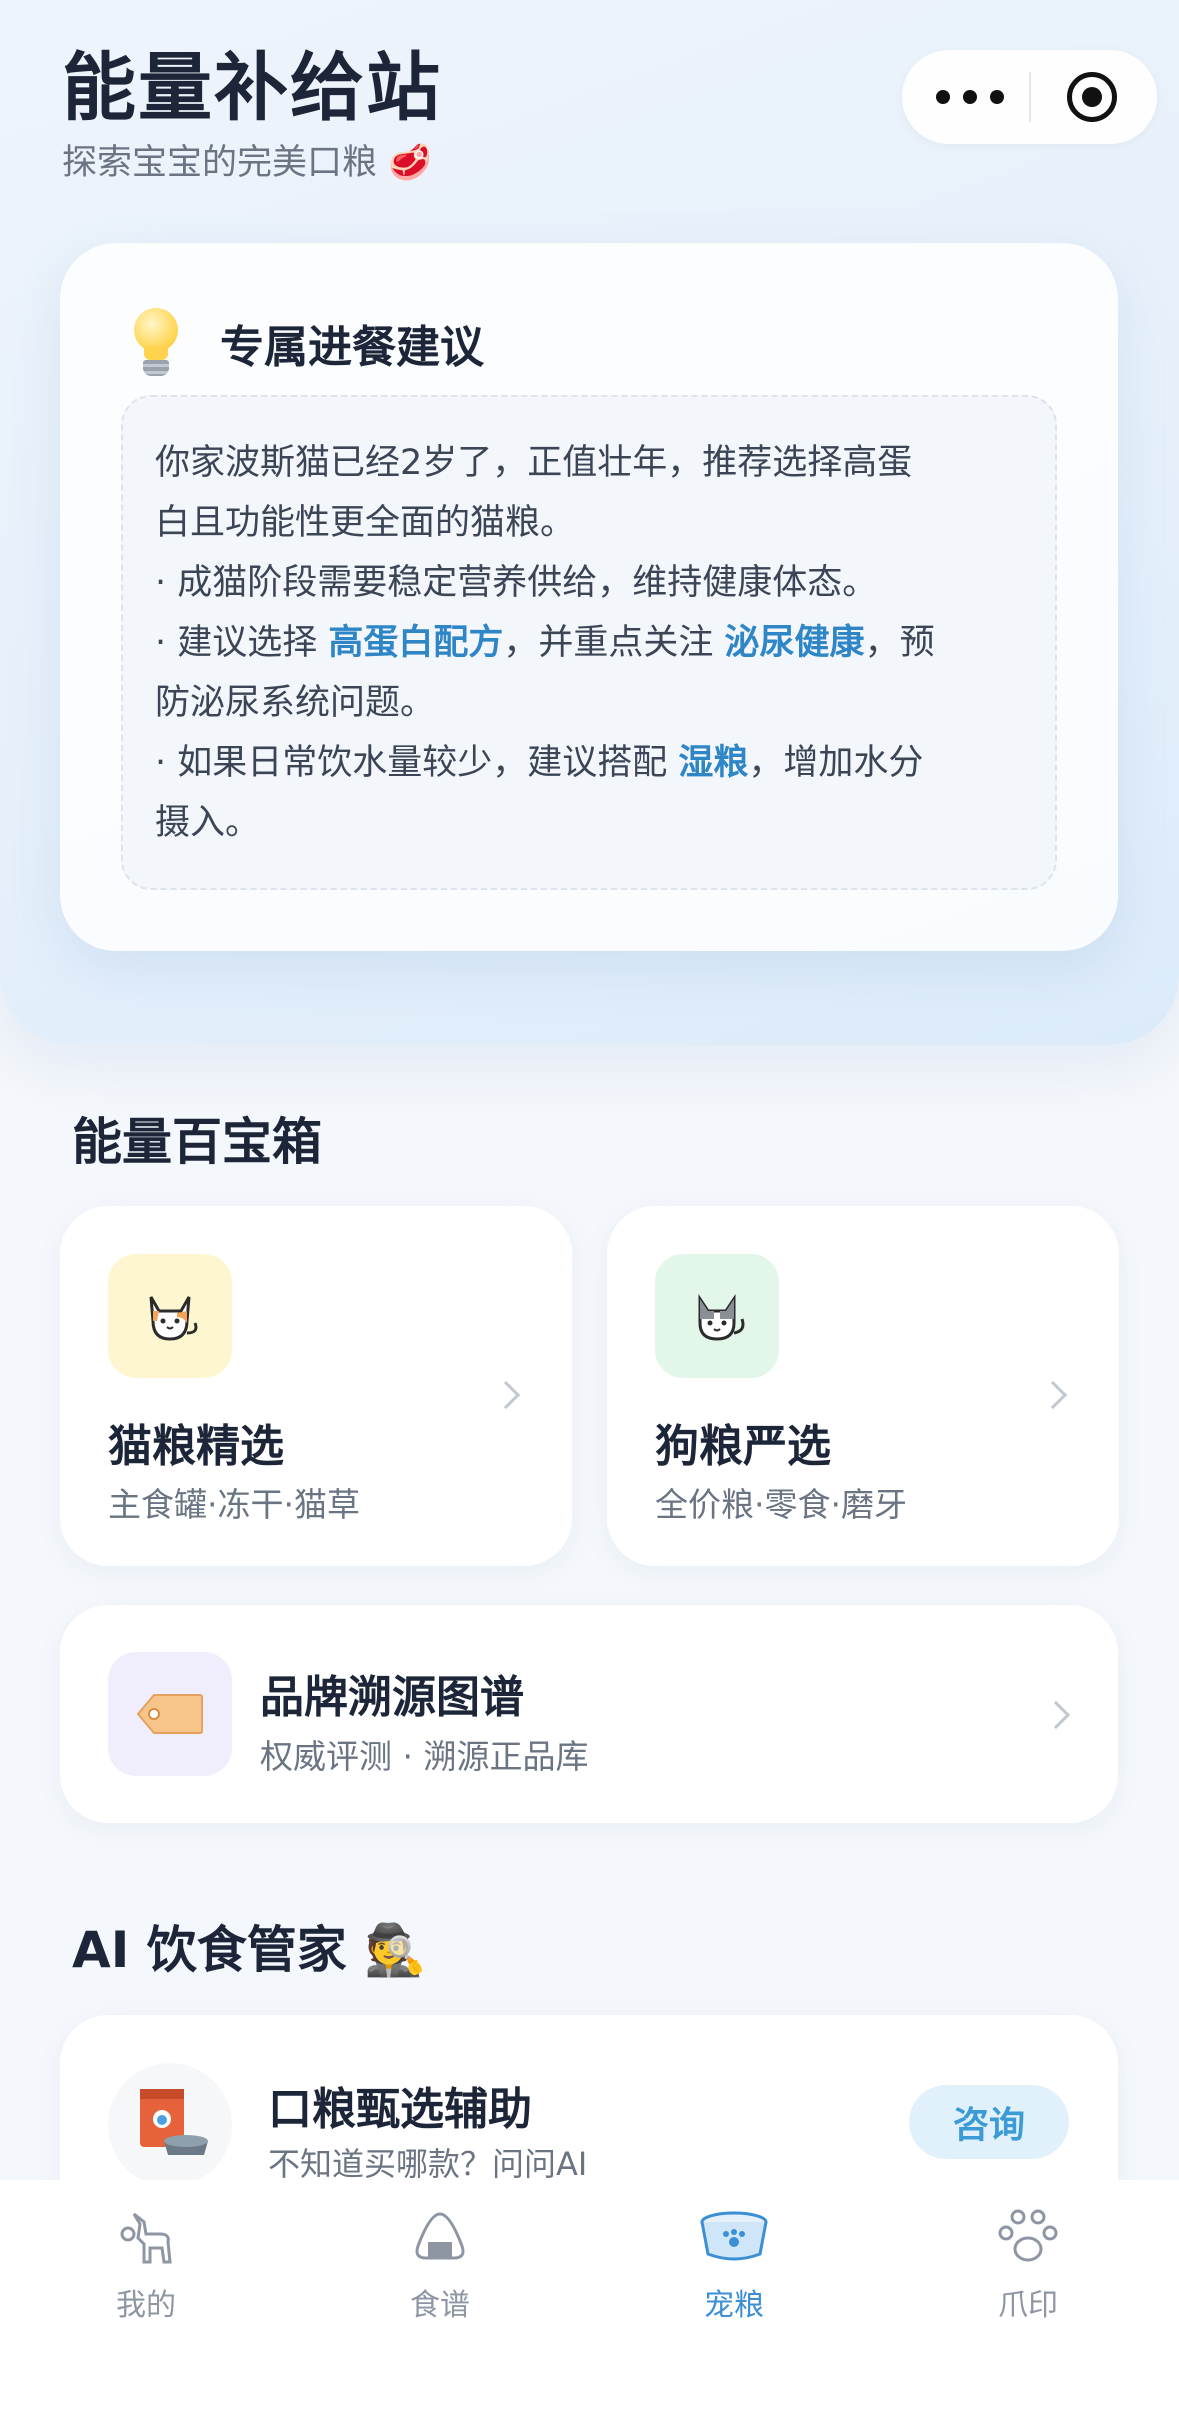 The image size is (1179, 2426). What do you see at coordinates (440, 2305) in the screenshot?
I see `tab-recipes-label: 食谱` at bounding box center [440, 2305].